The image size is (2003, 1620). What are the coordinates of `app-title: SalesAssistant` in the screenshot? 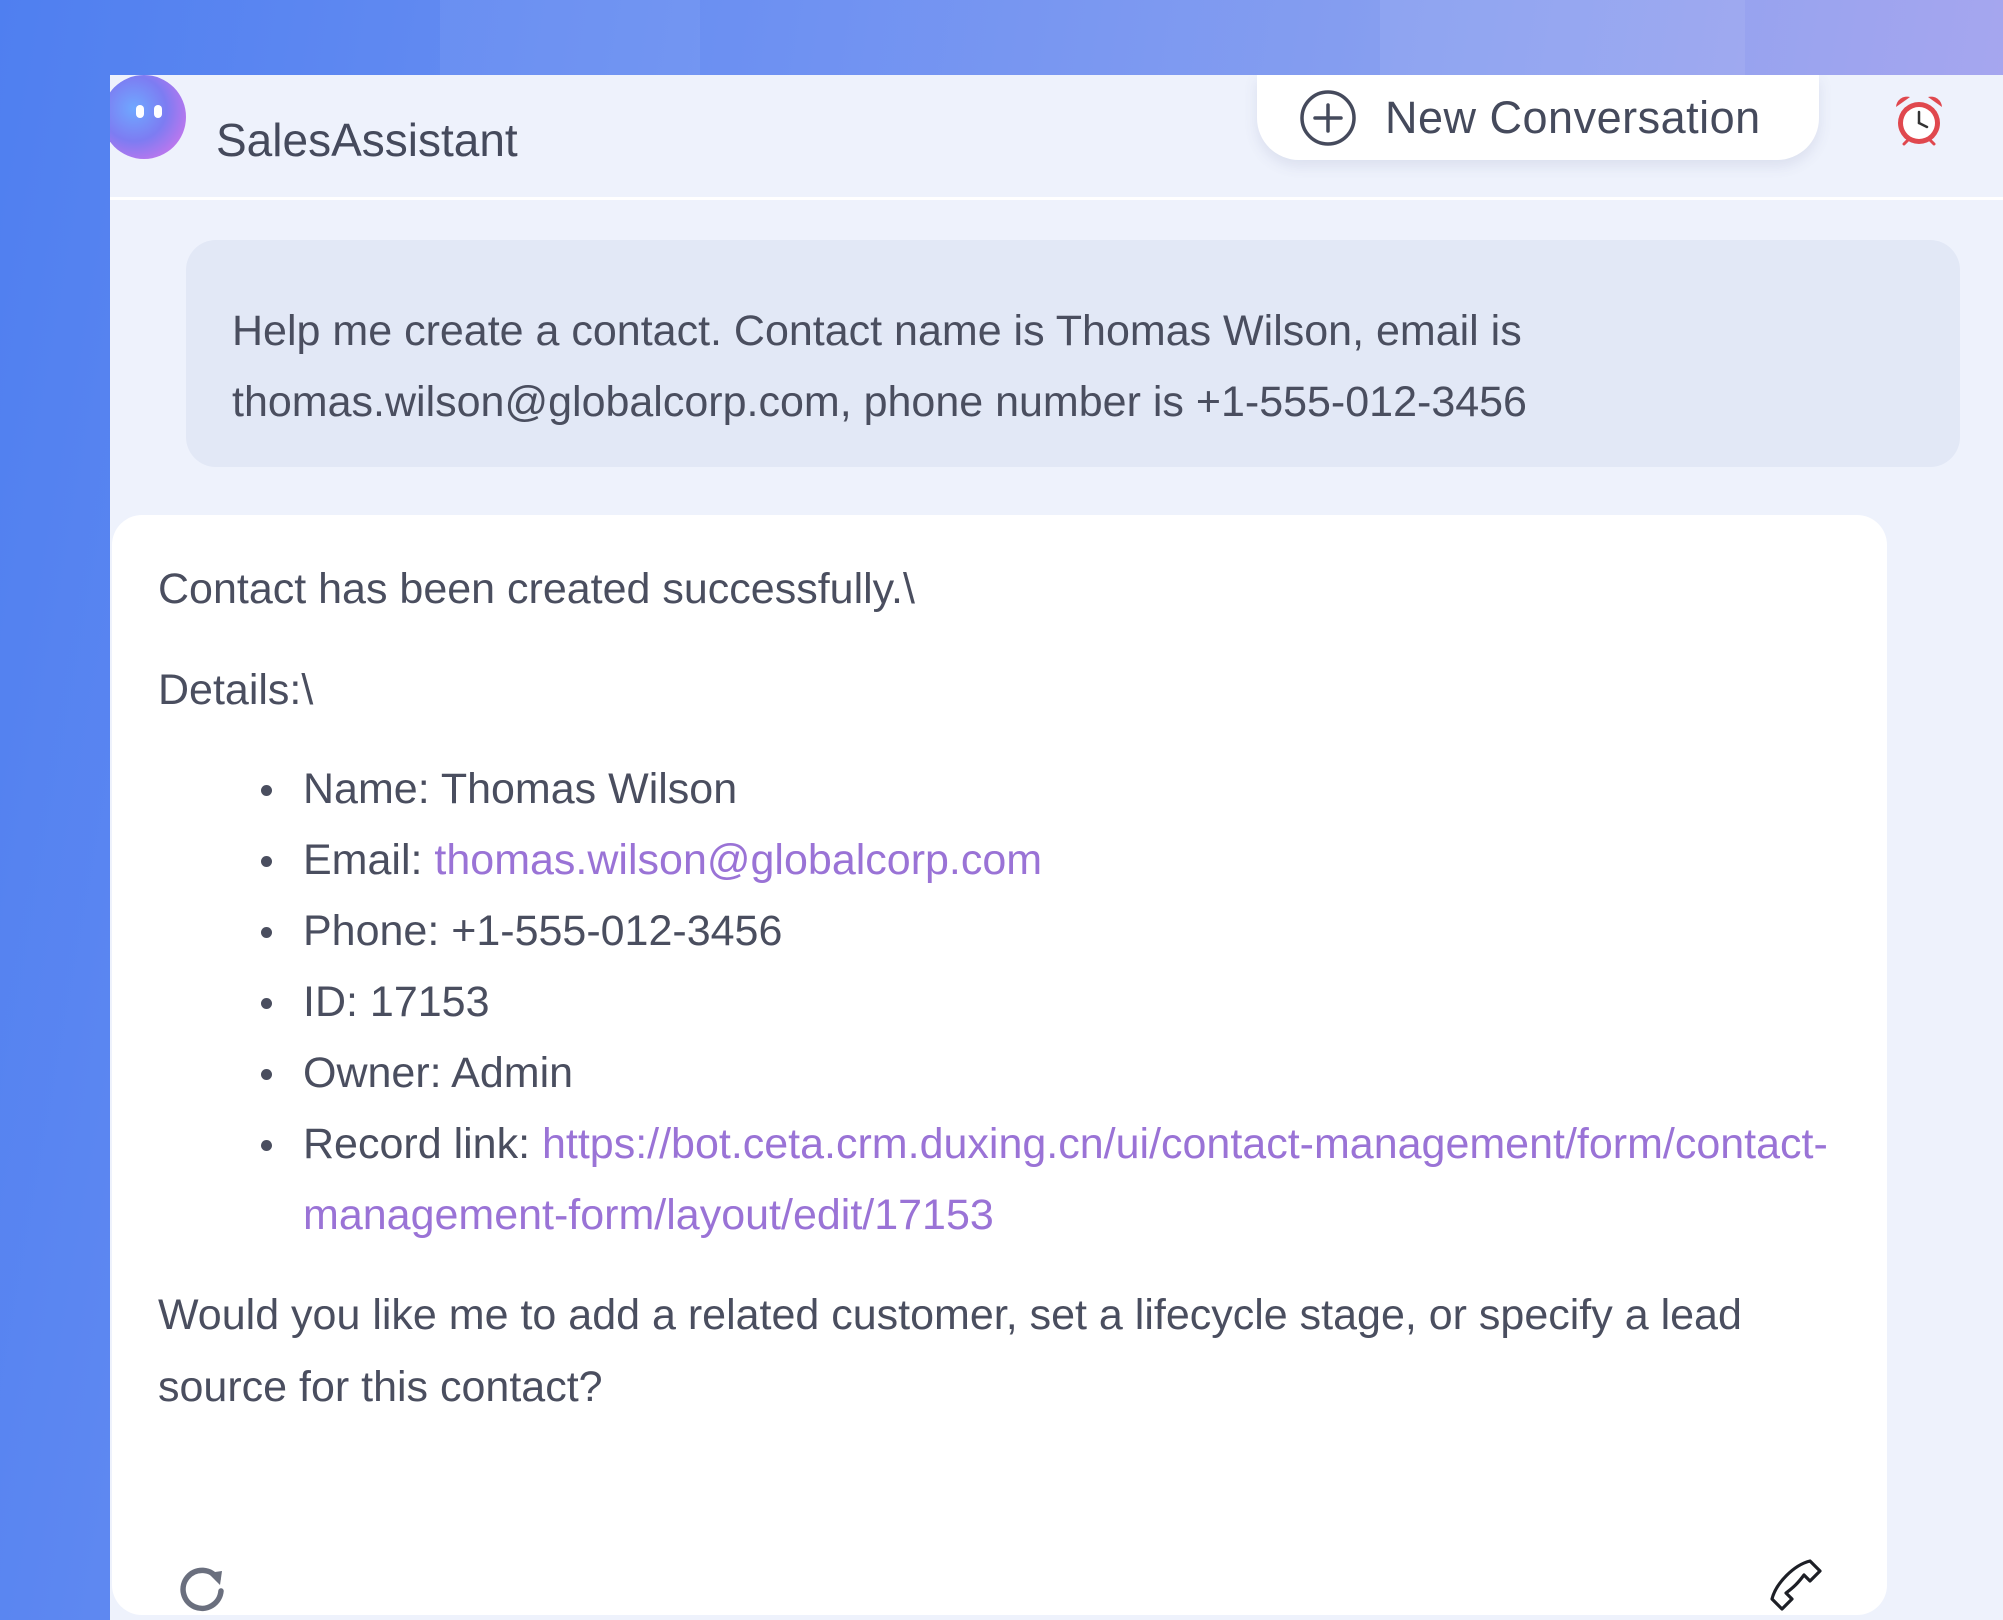 It's located at (367, 140).